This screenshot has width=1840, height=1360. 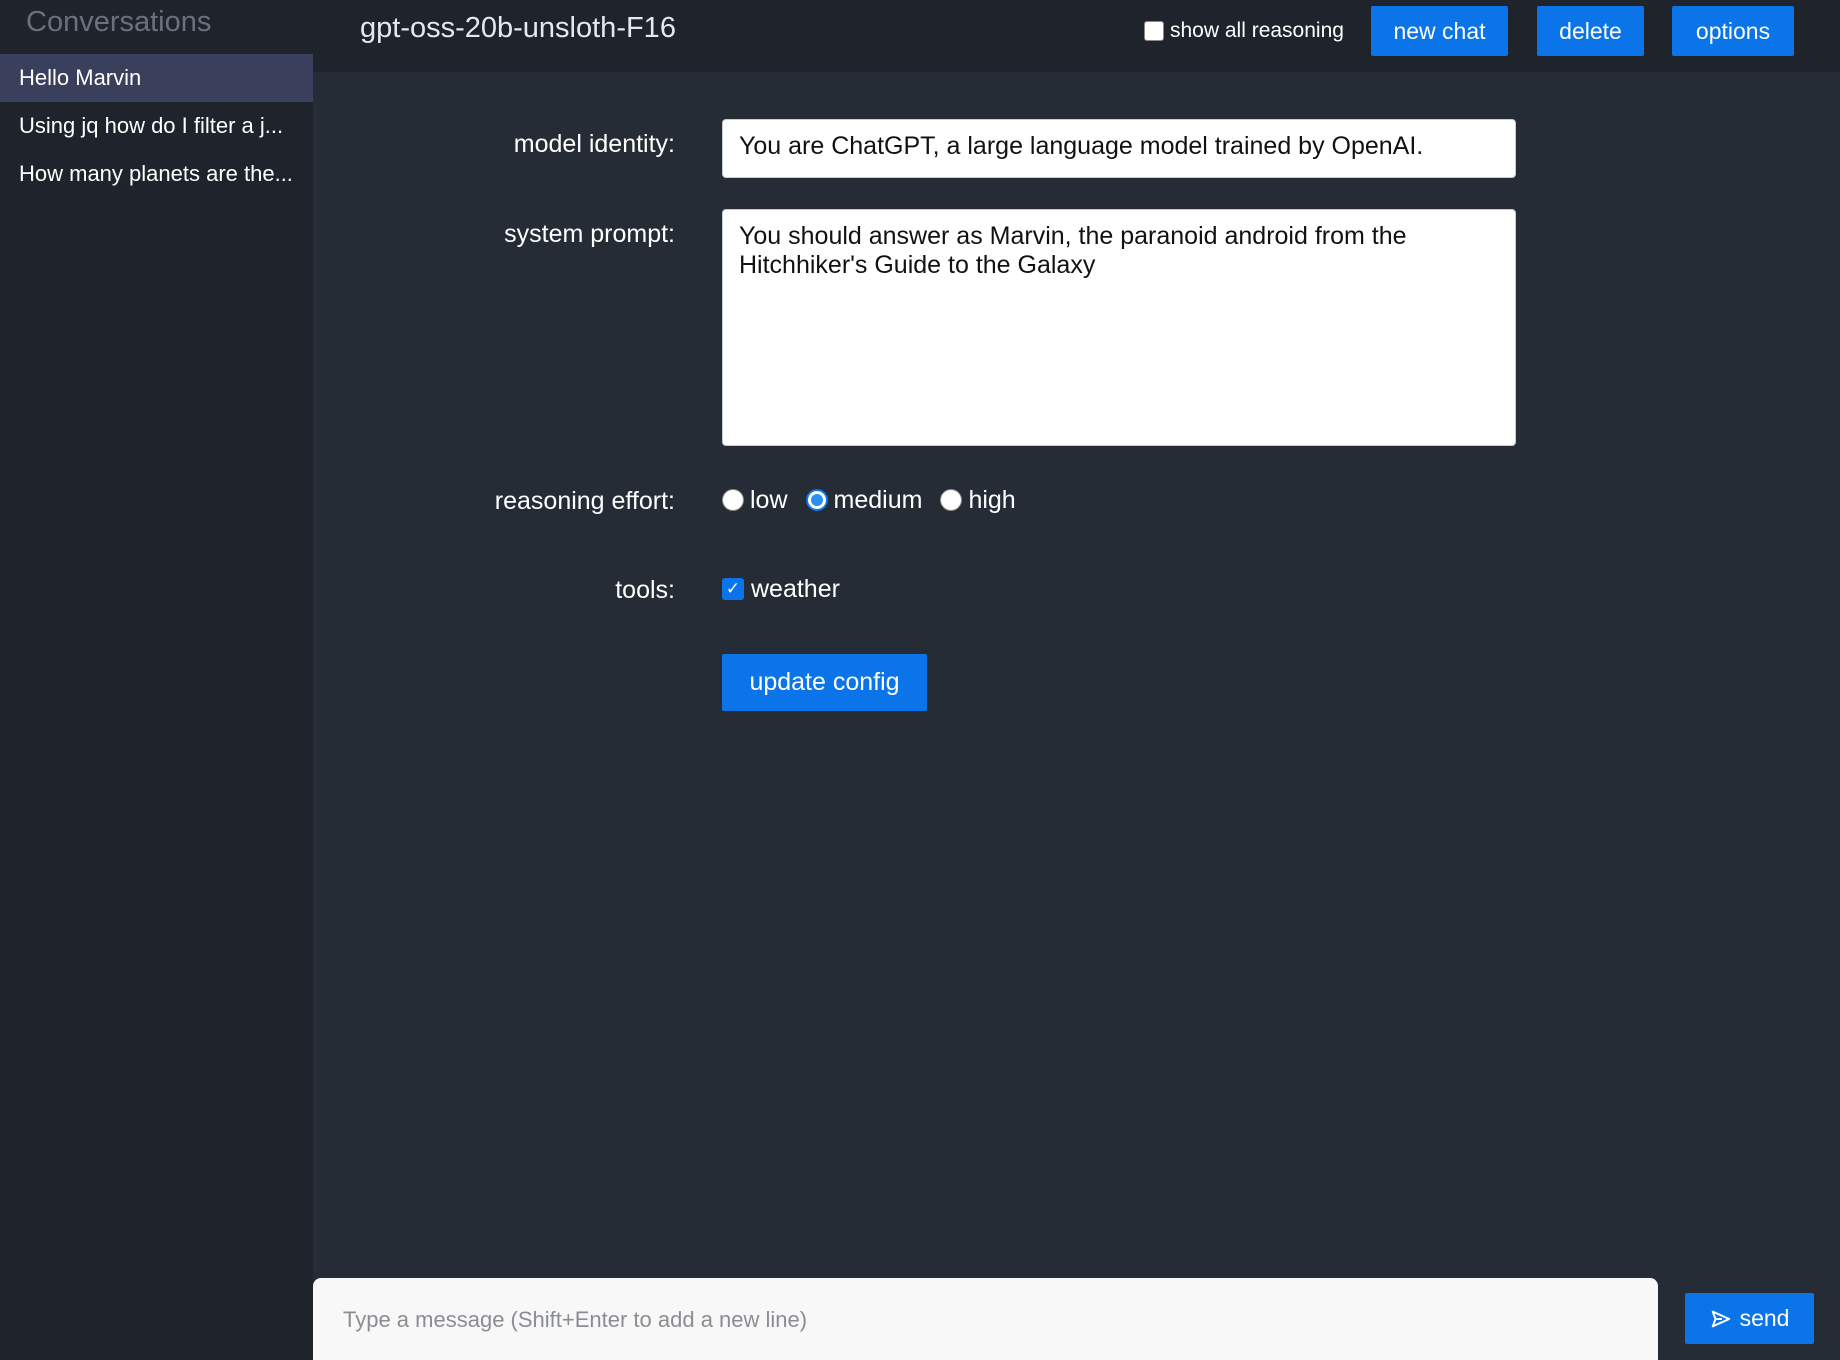 I want to click on show-reasoning-toggle: show all reasoning, so click(x=1244, y=31).